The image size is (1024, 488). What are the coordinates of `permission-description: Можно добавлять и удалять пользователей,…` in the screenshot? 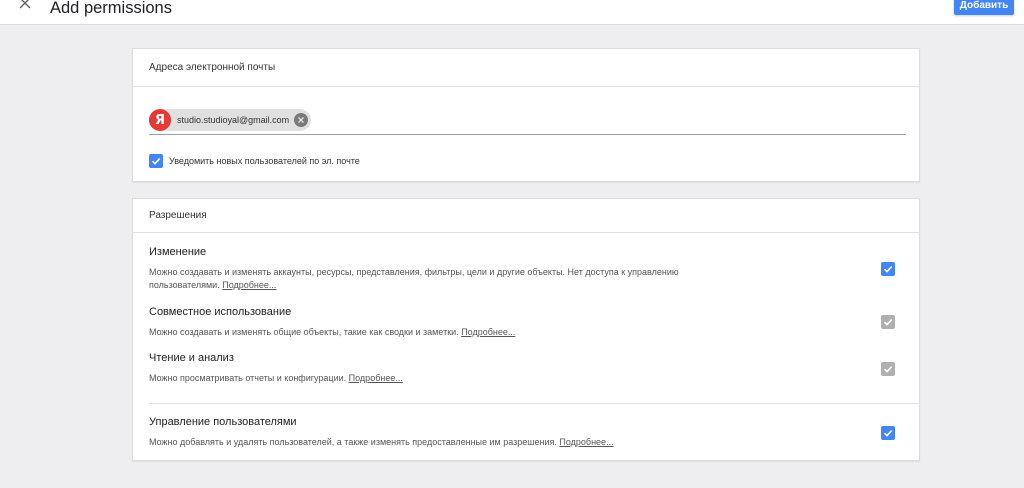 It's located at (381, 442).